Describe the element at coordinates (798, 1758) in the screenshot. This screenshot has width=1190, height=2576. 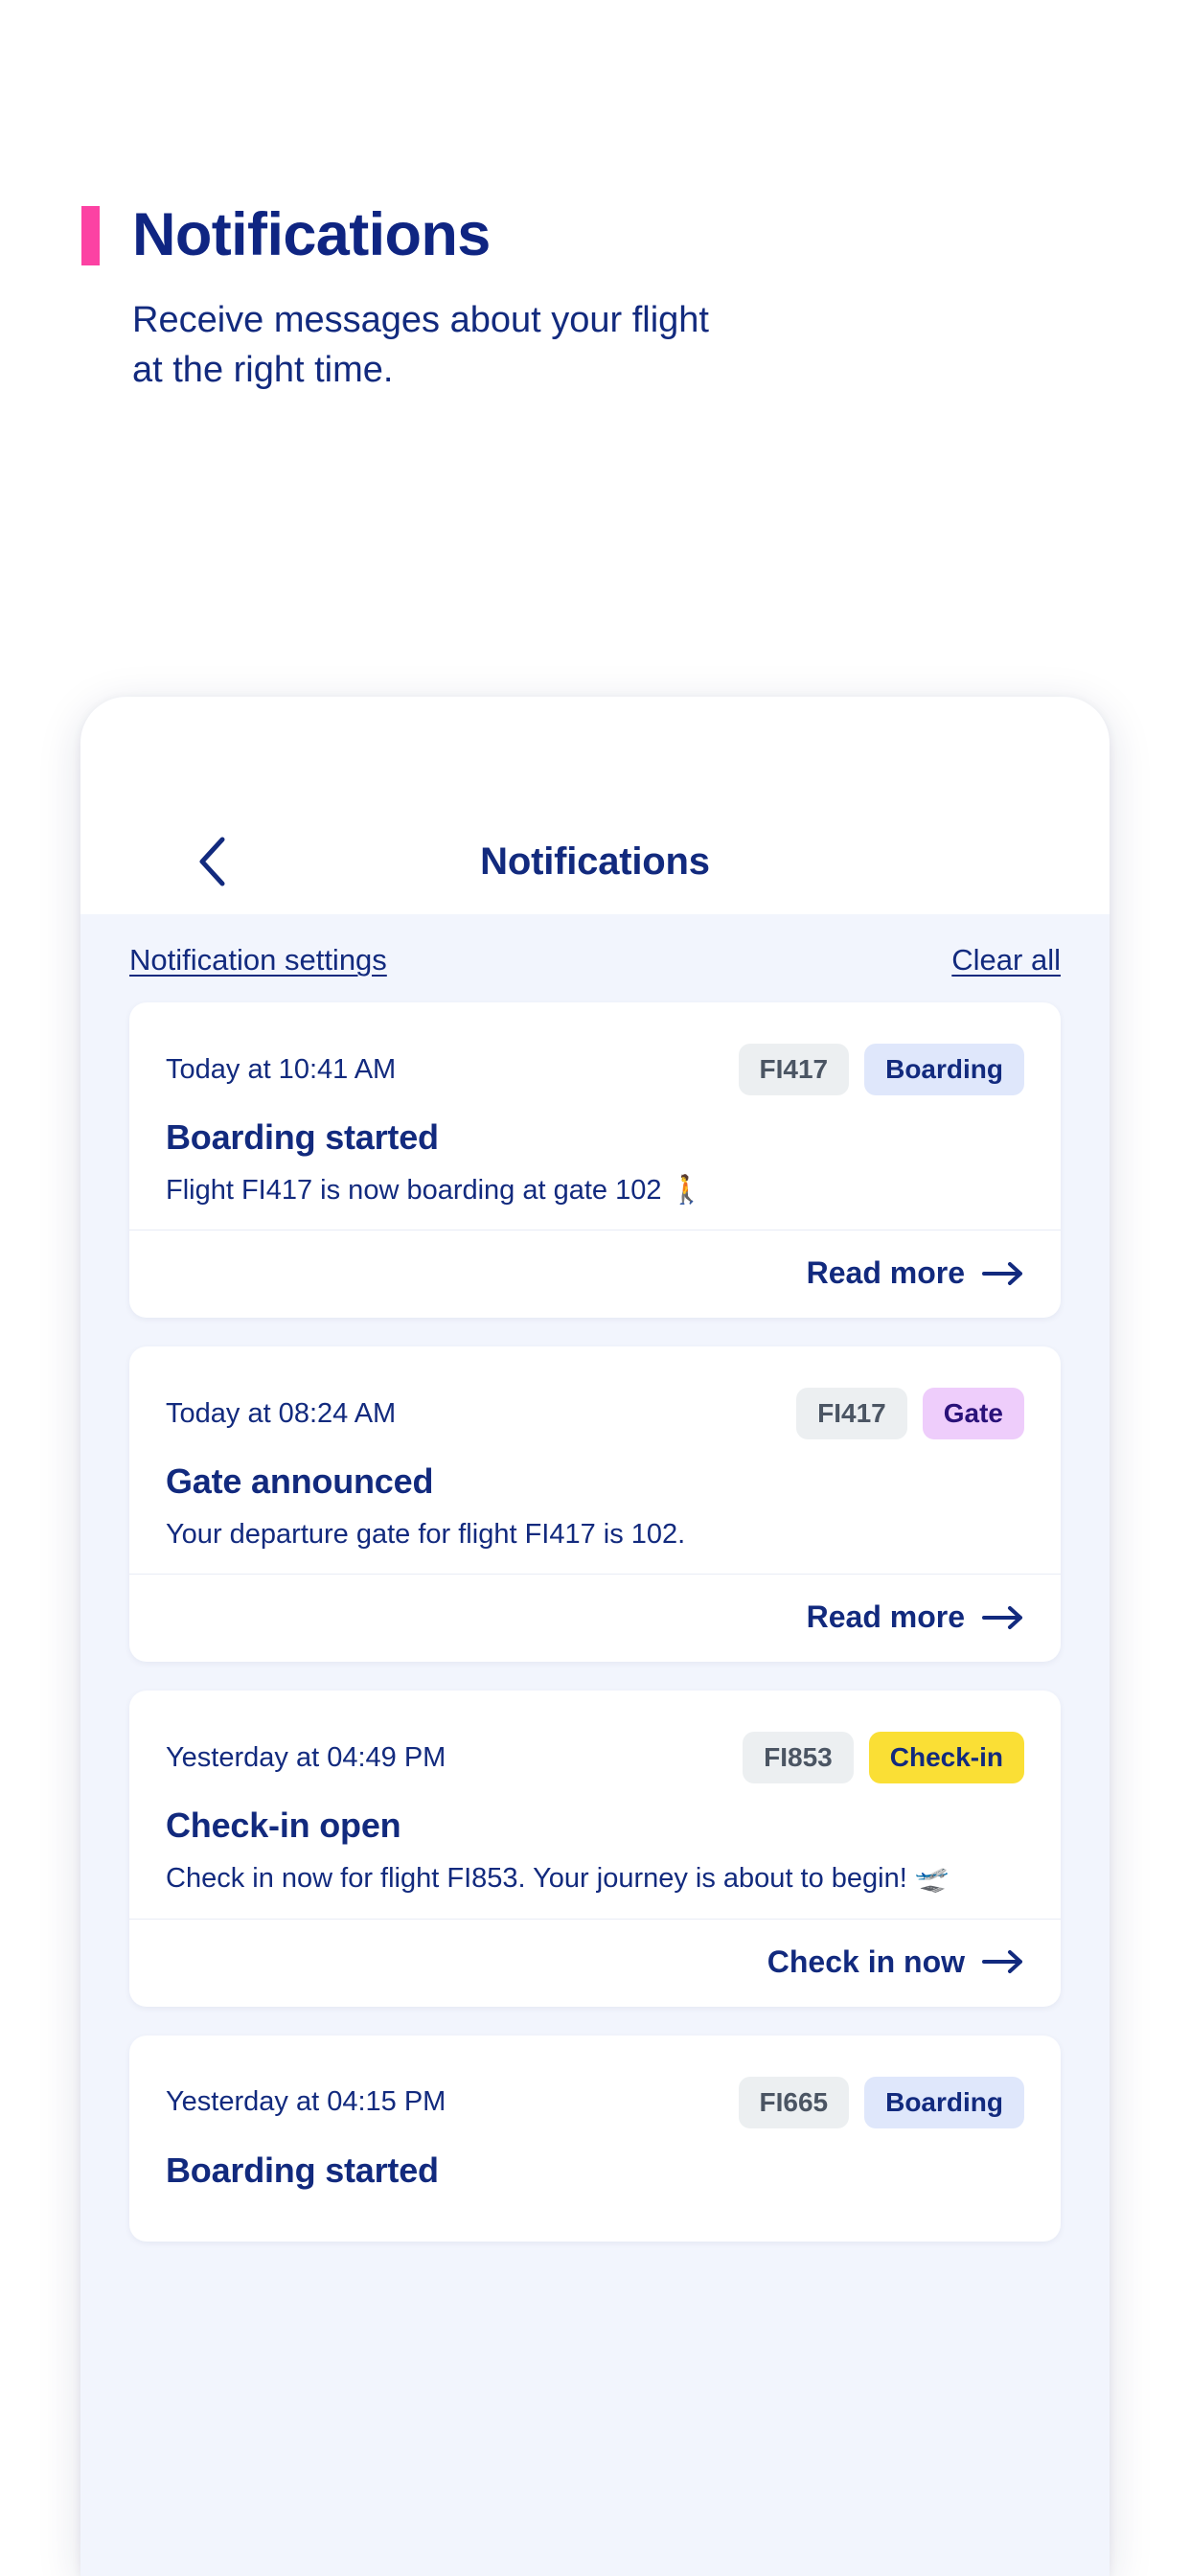
I see `flight-badge: FI853` at that location.